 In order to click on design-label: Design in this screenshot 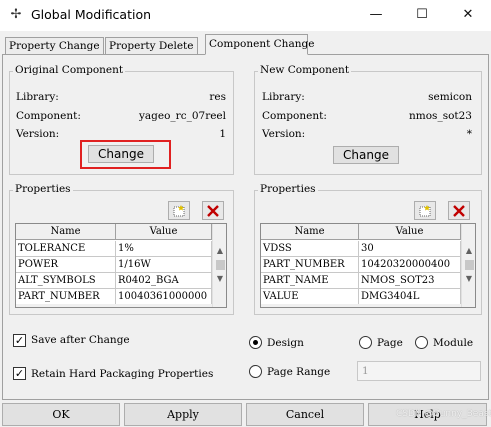, I will do `click(285, 343)`.